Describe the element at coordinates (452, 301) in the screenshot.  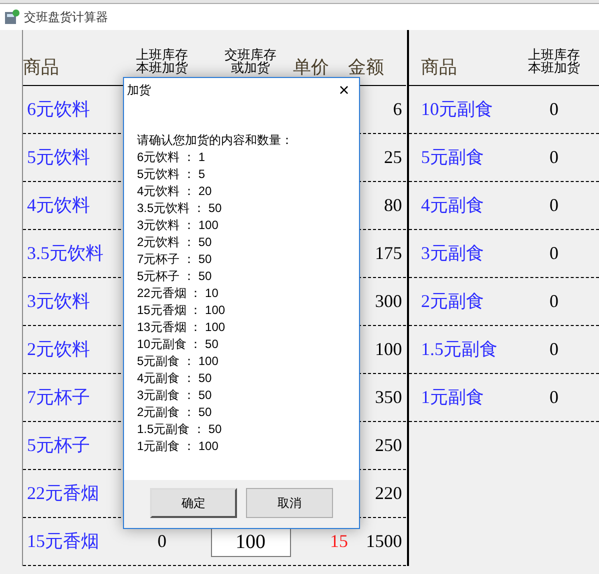
I see `product-name: 2元副食` at that location.